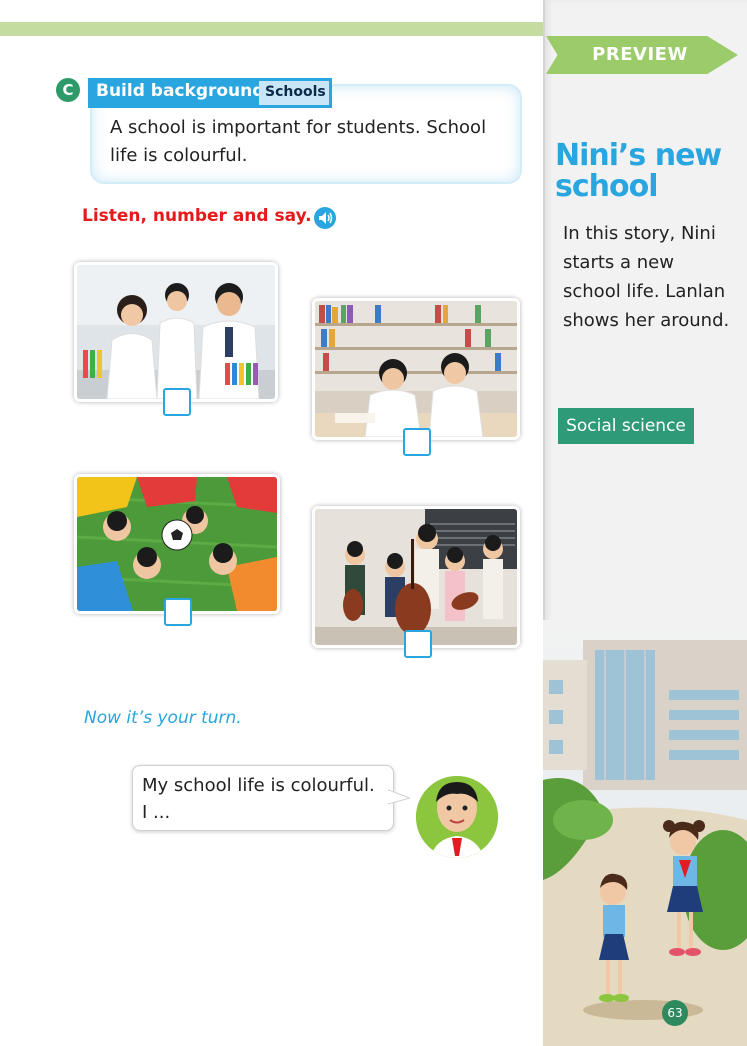 The image size is (747, 1046). I want to click on school-scene-illustration, so click(645, 833).